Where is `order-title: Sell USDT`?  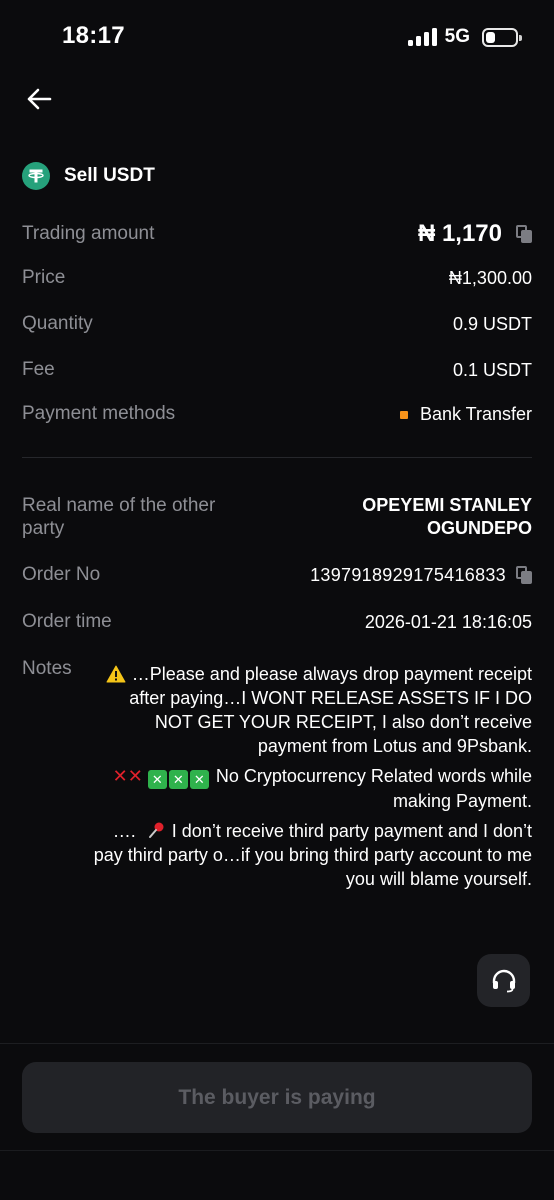
order-title: Sell USDT is located at coordinates (88, 176).